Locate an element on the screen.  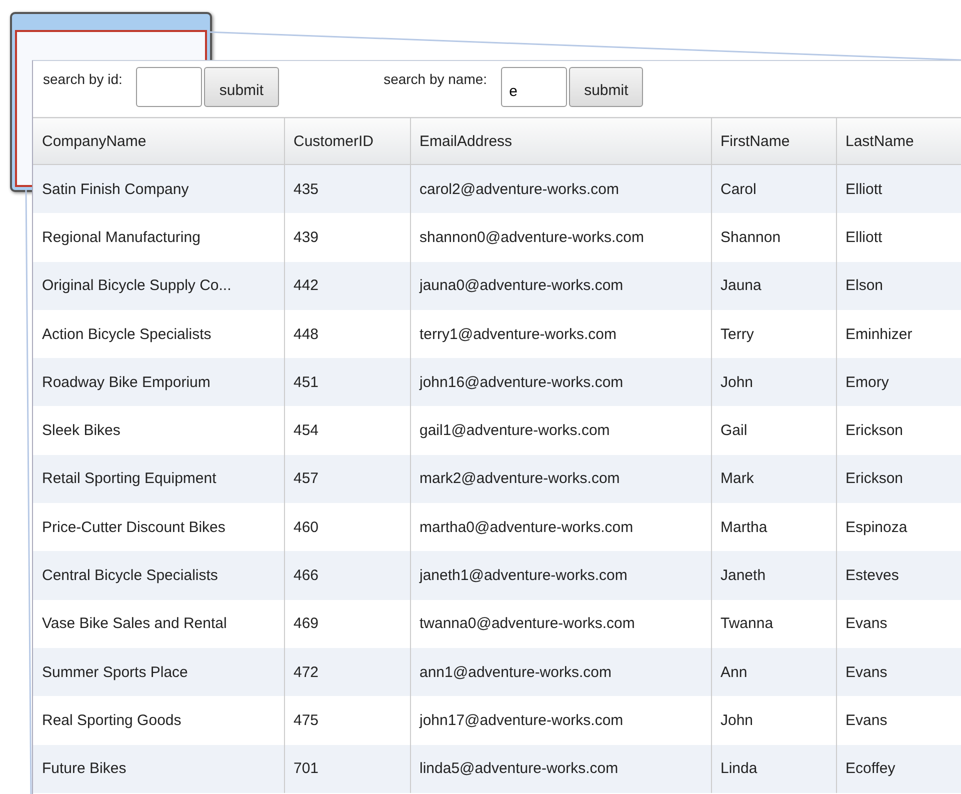
table-cell: Central Bicycle Specialists is located at coordinates (158, 575).